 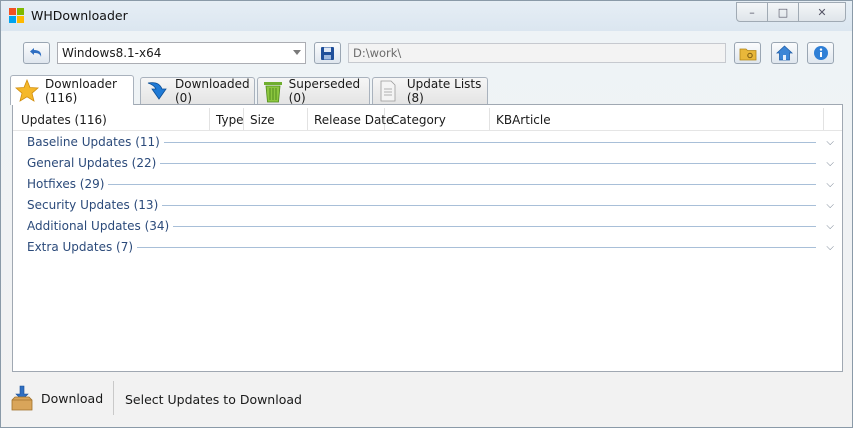 What do you see at coordinates (437, 119) in the screenshot?
I see `column-header-category: Category` at bounding box center [437, 119].